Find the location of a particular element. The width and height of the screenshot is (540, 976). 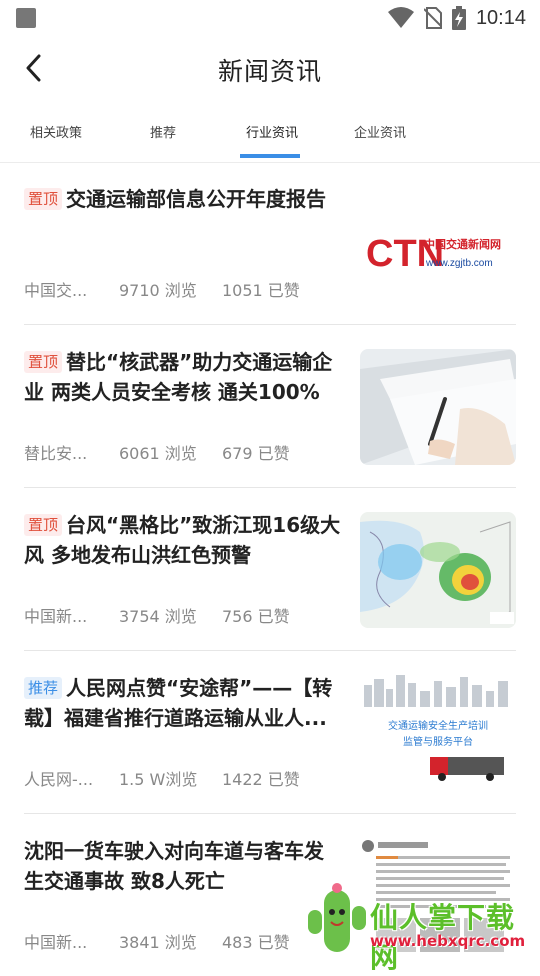

battery-charging-icon is located at coordinates (458, 18).